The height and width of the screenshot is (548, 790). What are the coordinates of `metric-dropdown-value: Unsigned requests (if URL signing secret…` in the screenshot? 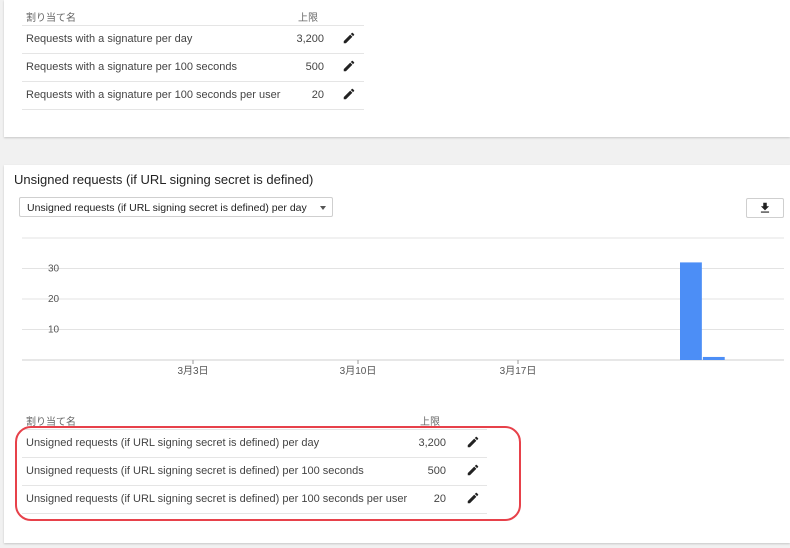 It's located at (167, 208).